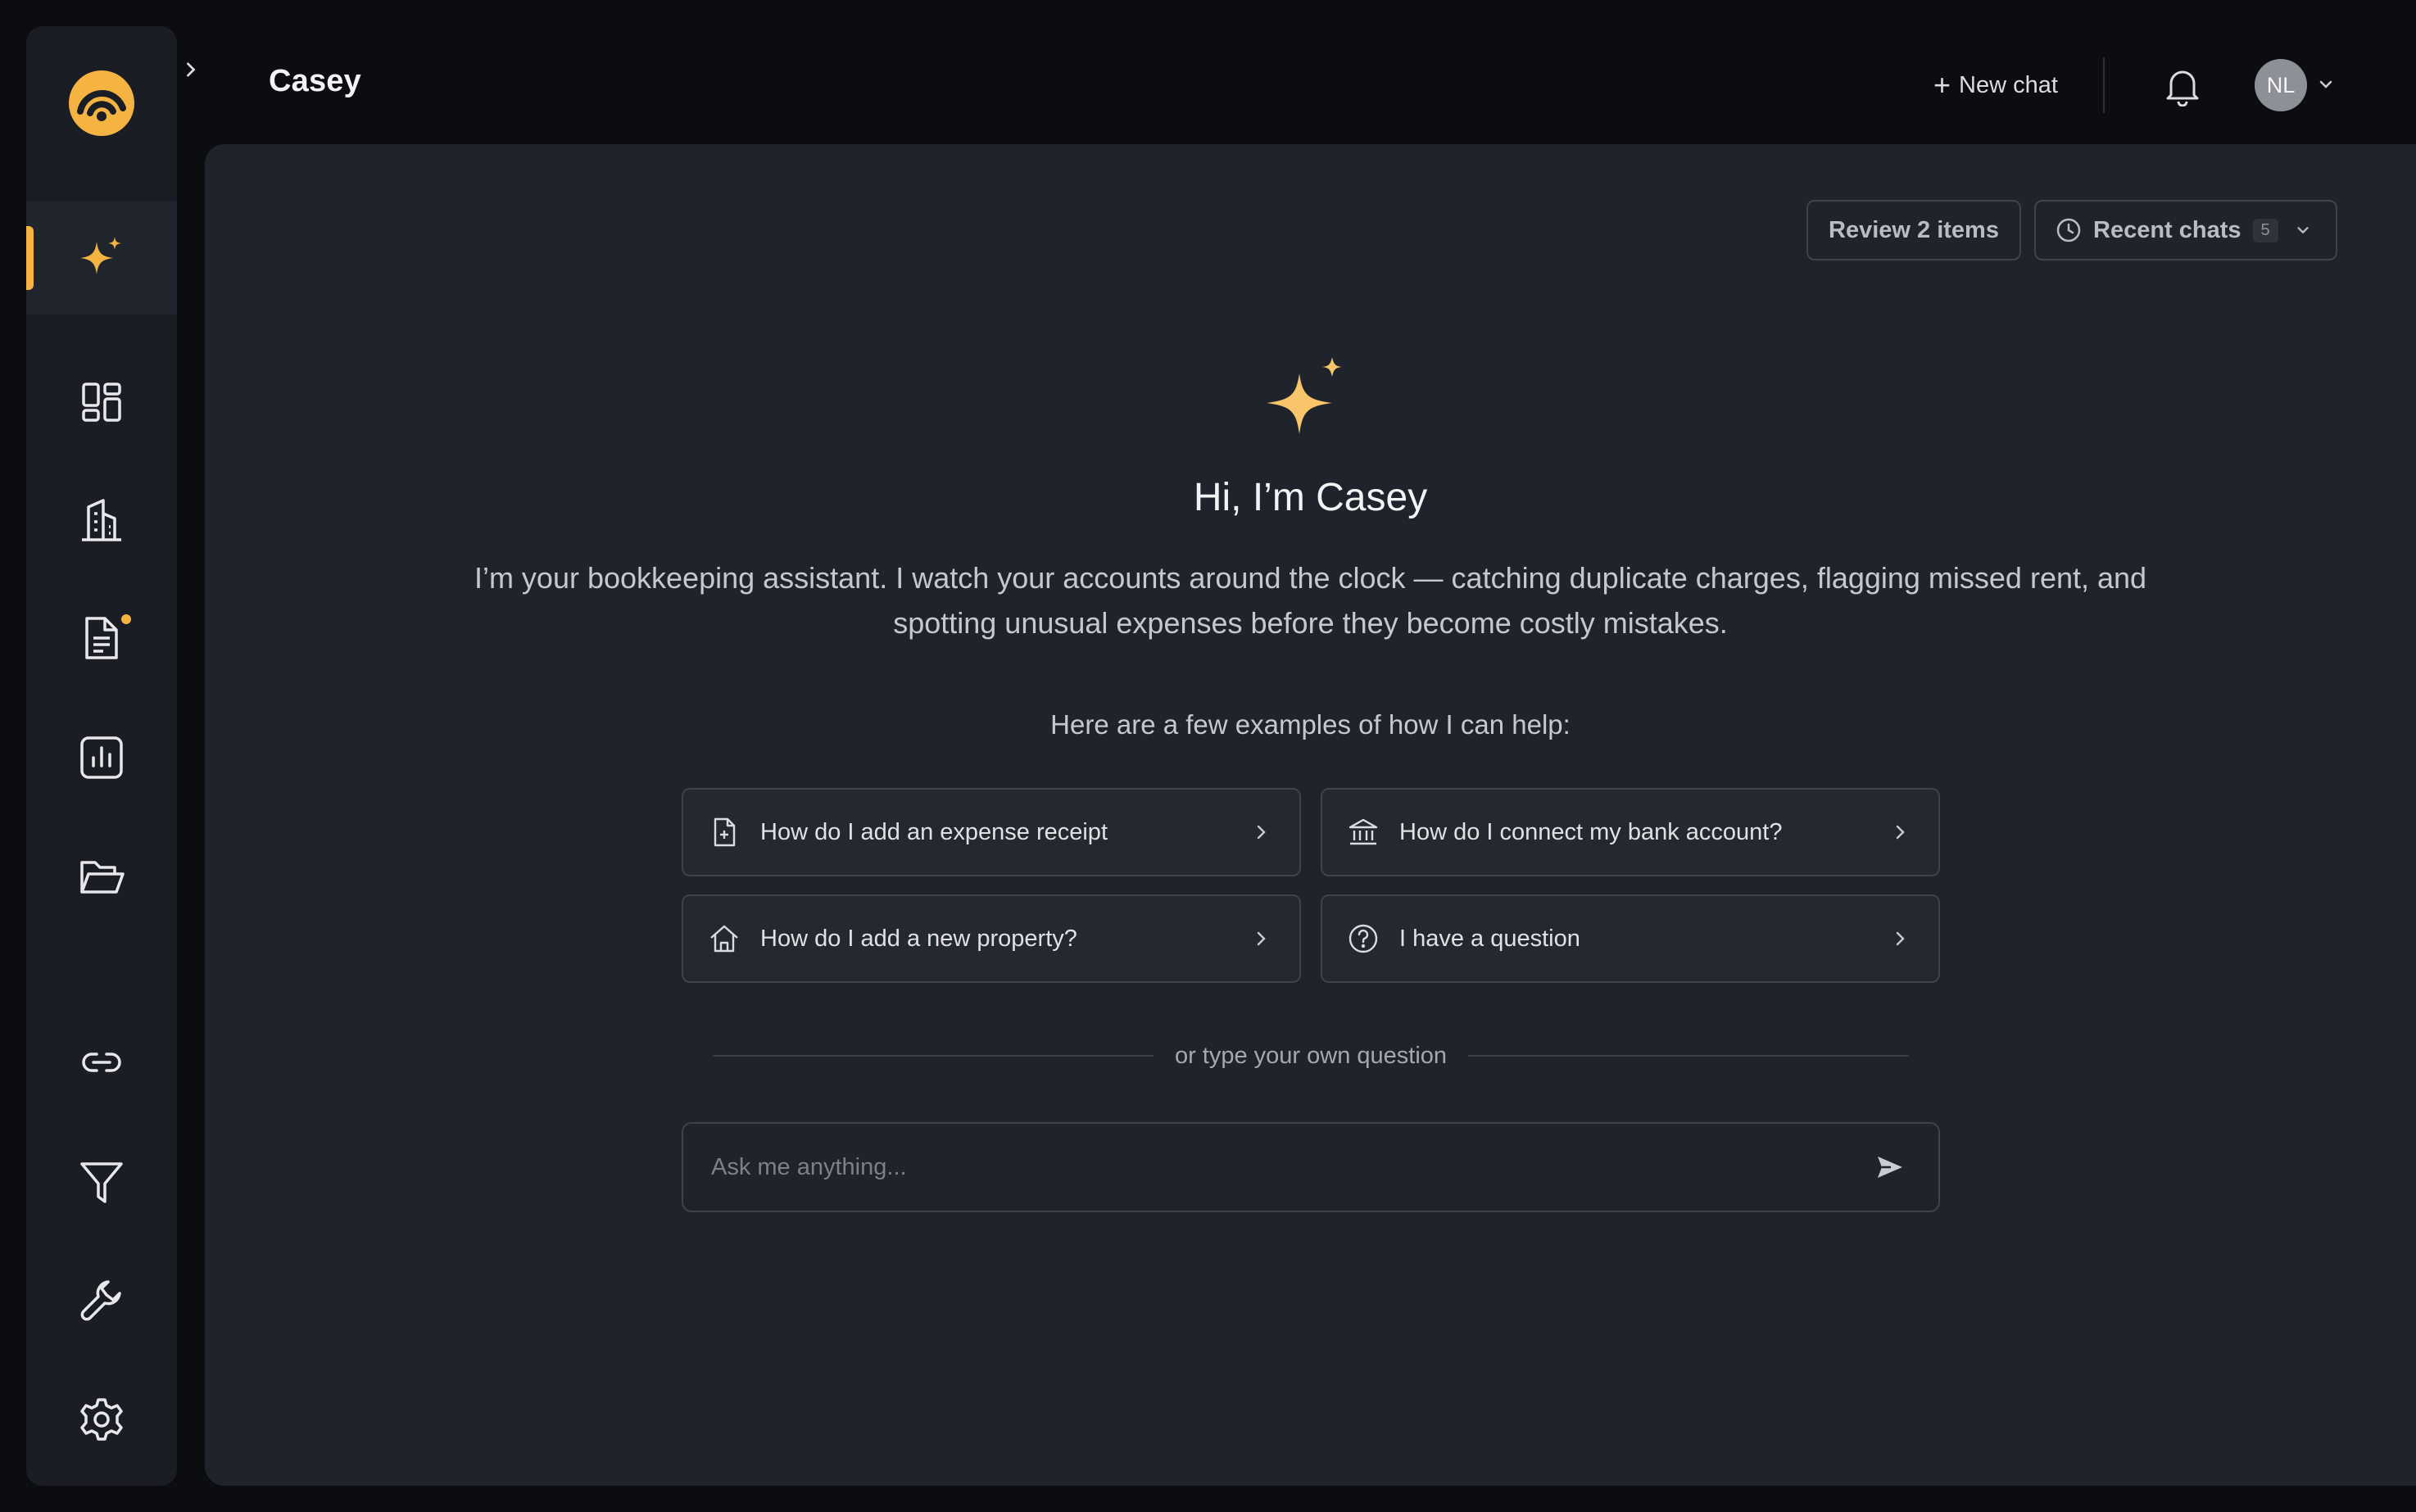 This screenshot has height=1512, width=2416. Describe the element at coordinates (1942, 85) in the screenshot. I see `plus-icon: +` at that location.